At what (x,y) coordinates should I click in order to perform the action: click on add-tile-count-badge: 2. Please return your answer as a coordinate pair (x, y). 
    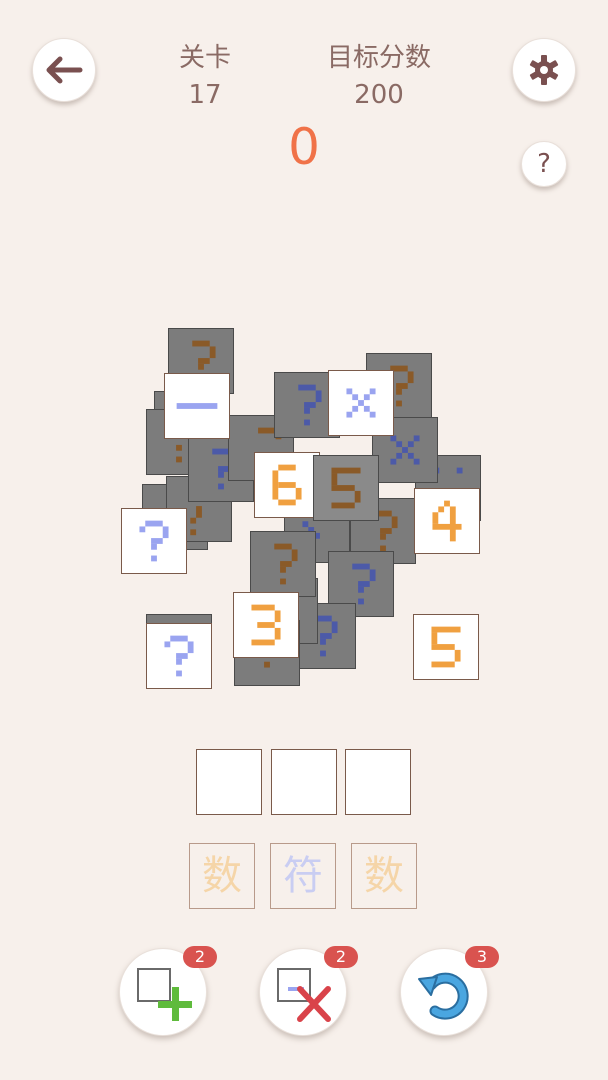
    Looking at the image, I should click on (200, 957).